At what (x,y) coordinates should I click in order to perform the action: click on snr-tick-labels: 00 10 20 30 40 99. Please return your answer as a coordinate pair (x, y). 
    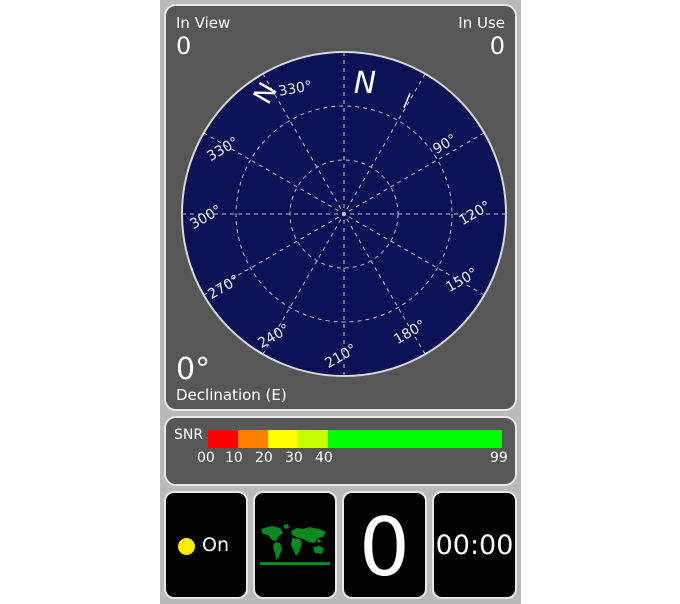
    Looking at the image, I should click on (342, 459).